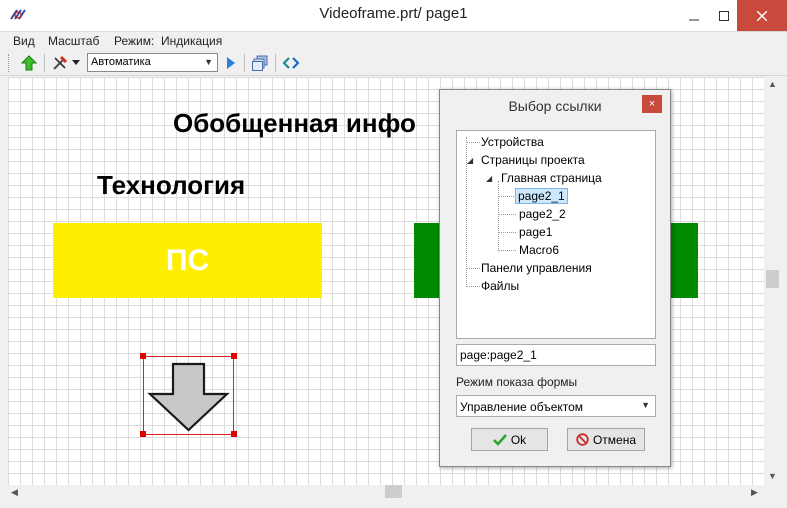 The width and height of the screenshot is (787, 508). I want to click on horizontal-scrollbar: ◀ ▶, so click(386, 492).